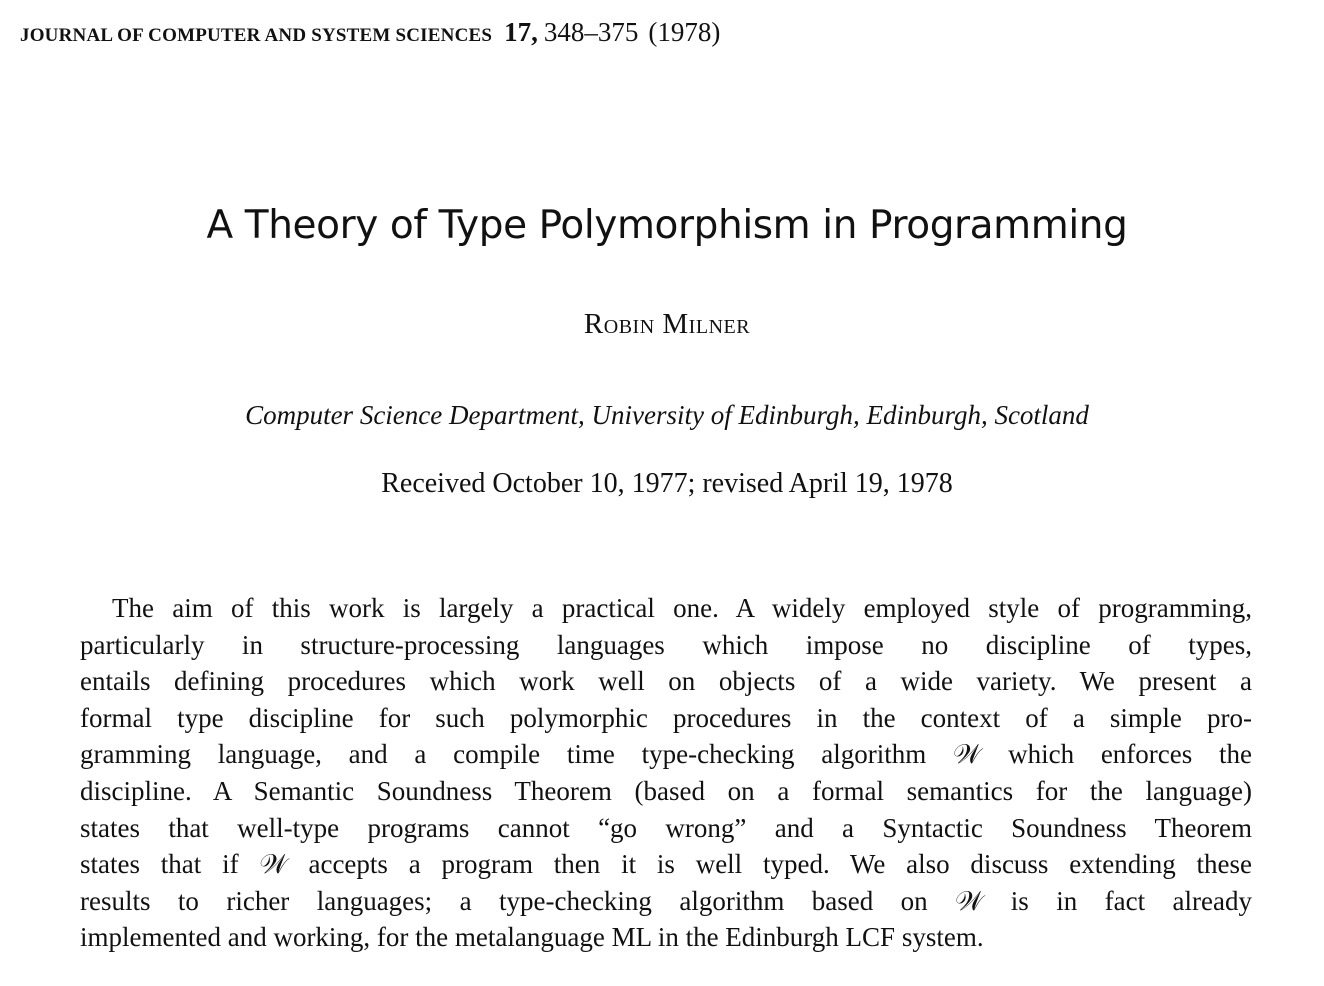  What do you see at coordinates (684, 32) in the screenshot?
I see `journal-year: (1978)` at bounding box center [684, 32].